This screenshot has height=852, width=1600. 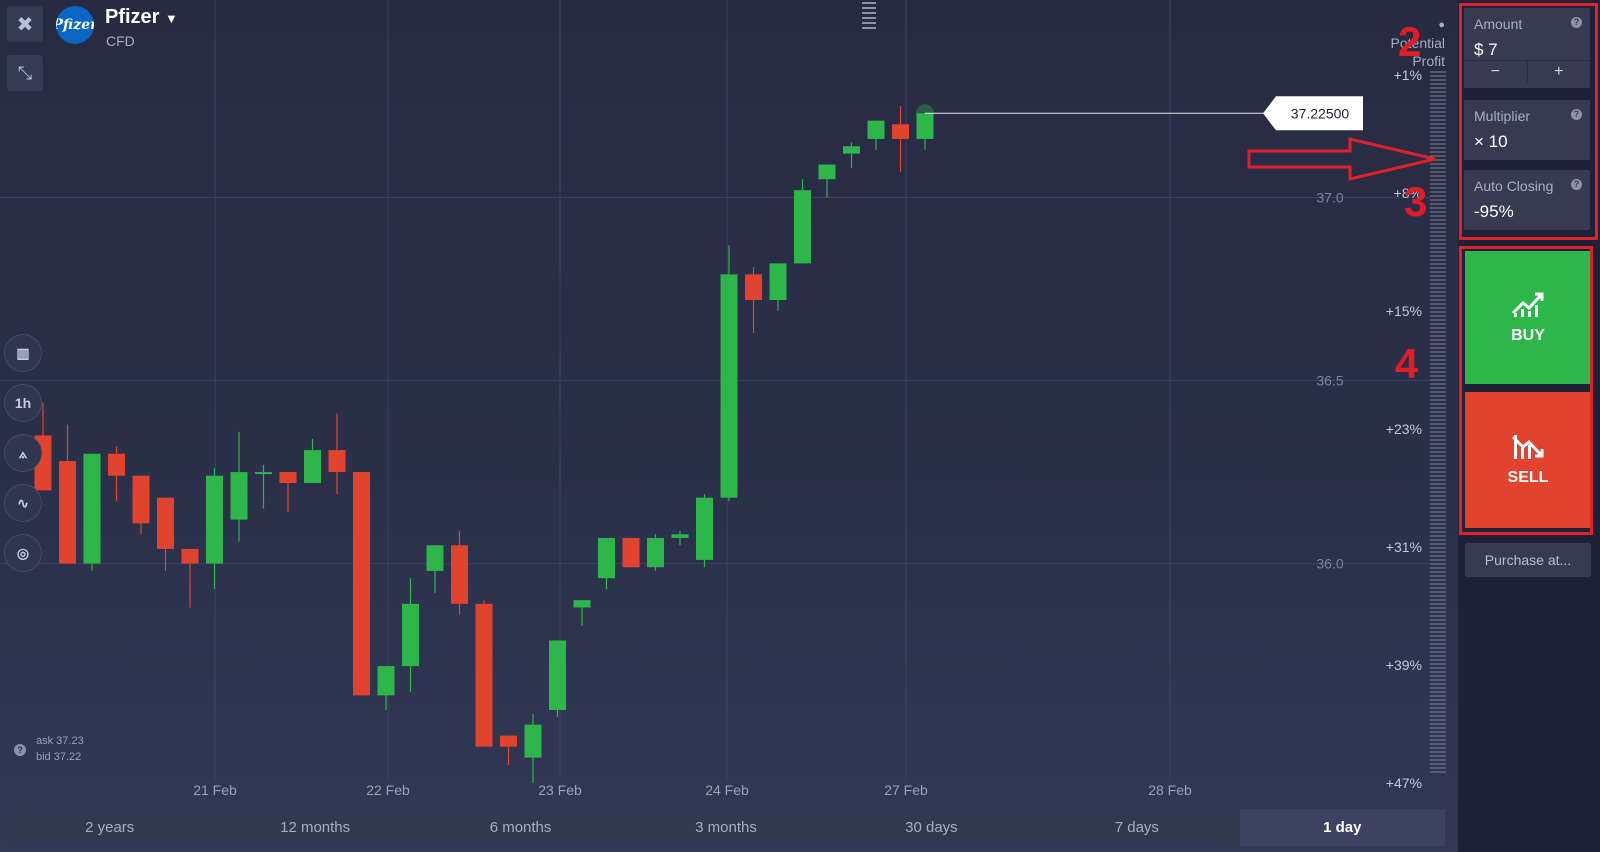 I want to click on annotation-number-2: 2, so click(x=1410, y=41).